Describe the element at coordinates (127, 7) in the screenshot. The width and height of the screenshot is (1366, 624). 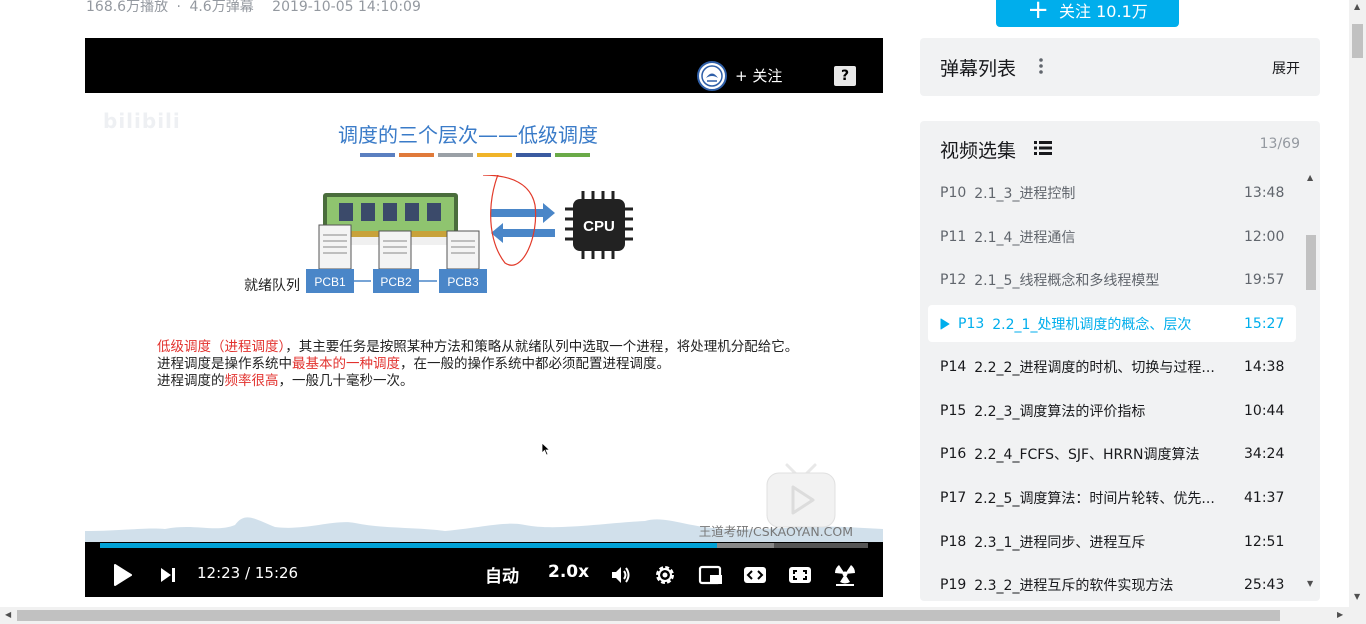
I see `play-count: 168.6万播放` at that location.